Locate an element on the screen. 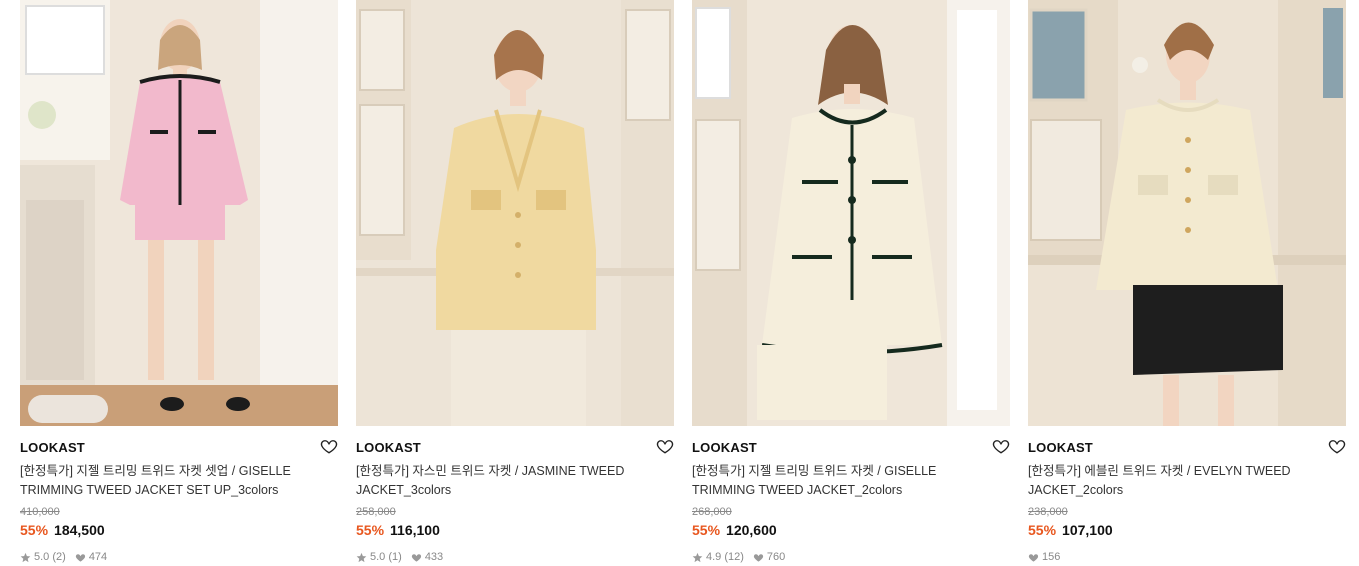 This screenshot has width=1359, height=566. original-price: 258,000 is located at coordinates (376, 512).